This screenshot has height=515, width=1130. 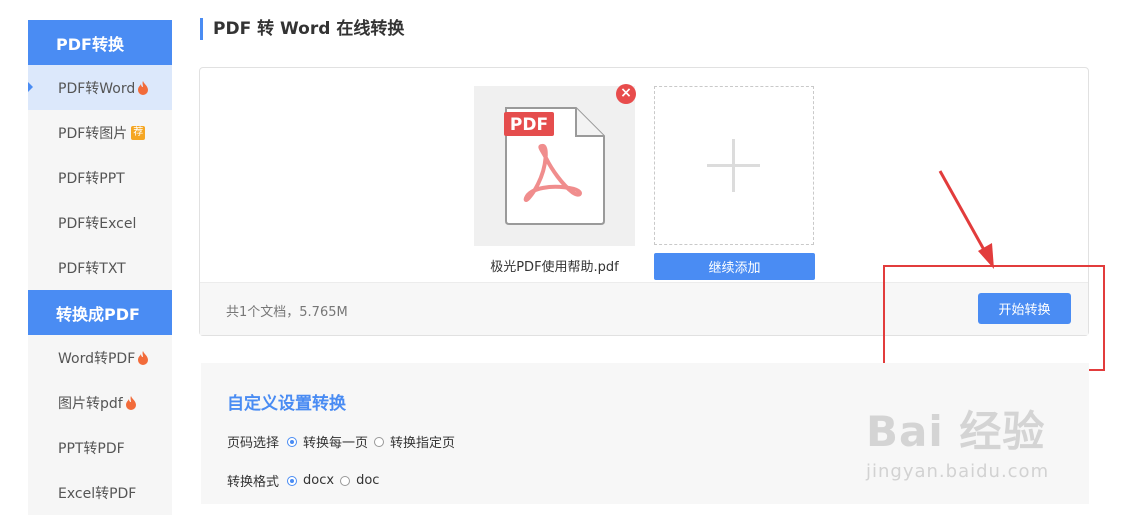 What do you see at coordinates (93, 133) in the screenshot?
I see `sidebar-item-label: PDF转图片` at bounding box center [93, 133].